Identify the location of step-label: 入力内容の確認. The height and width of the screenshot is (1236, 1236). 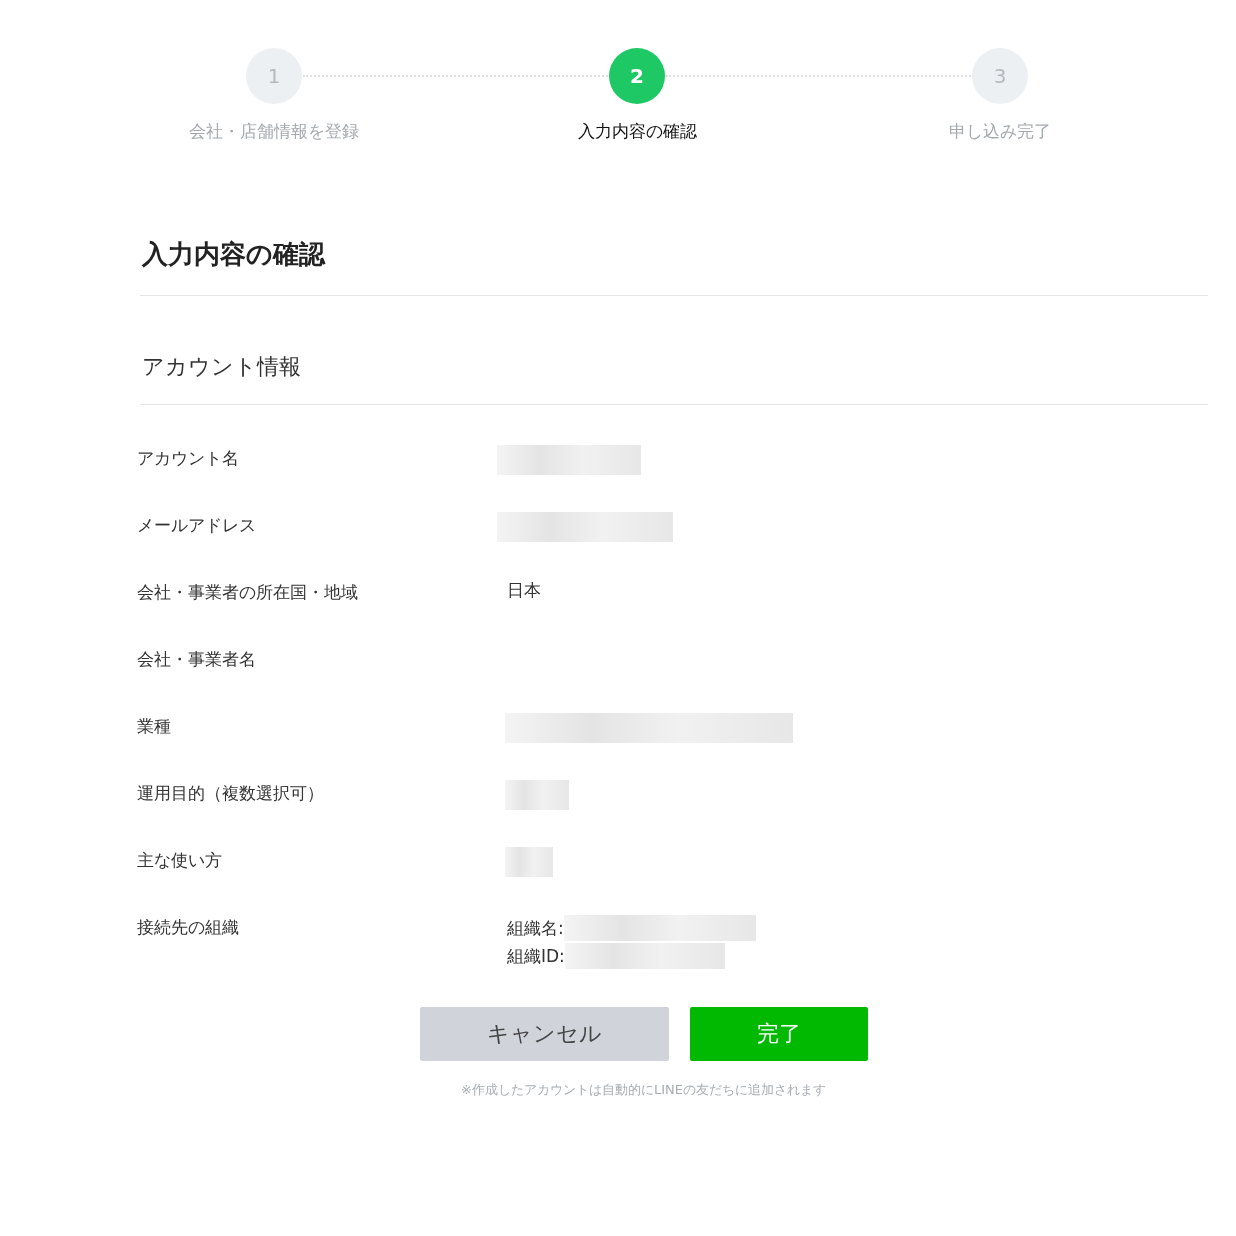
(637, 131).